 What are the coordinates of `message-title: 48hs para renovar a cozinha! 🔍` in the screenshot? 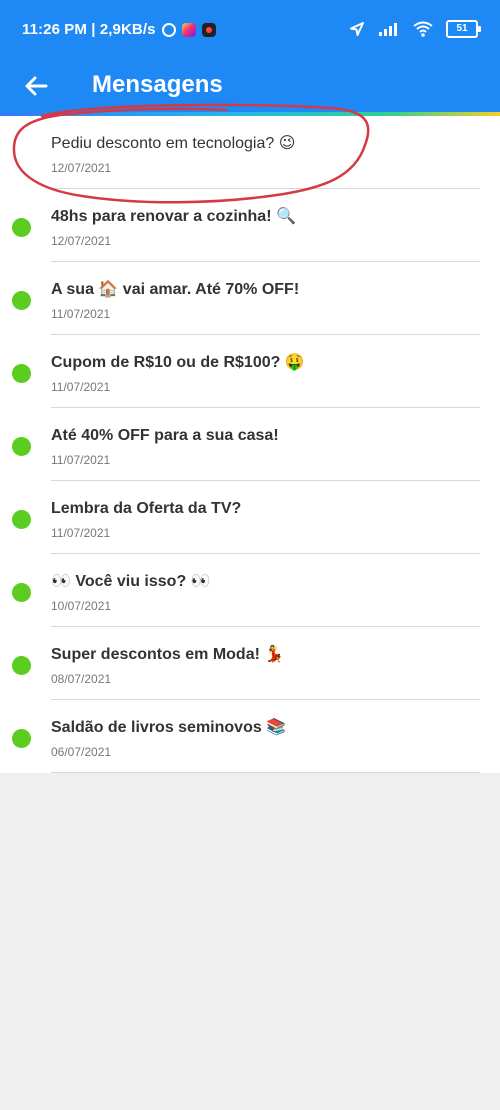 It's located at (173, 216).